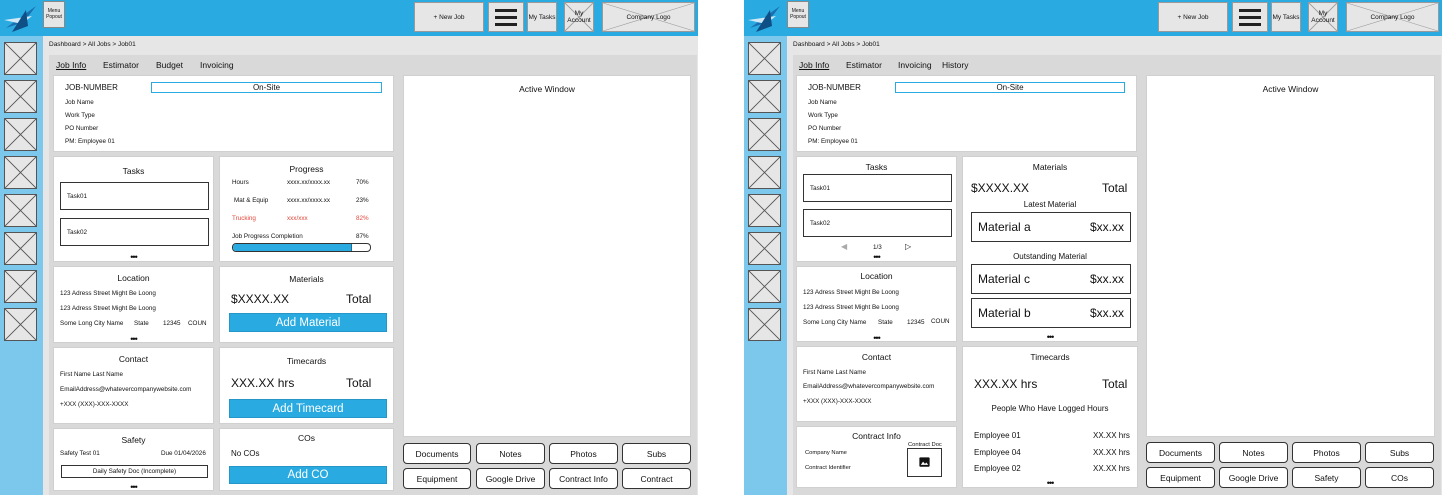 The width and height of the screenshot is (1442, 495). Describe the element at coordinates (308, 322) in the screenshot. I see `add-material-button: Add Material` at that location.